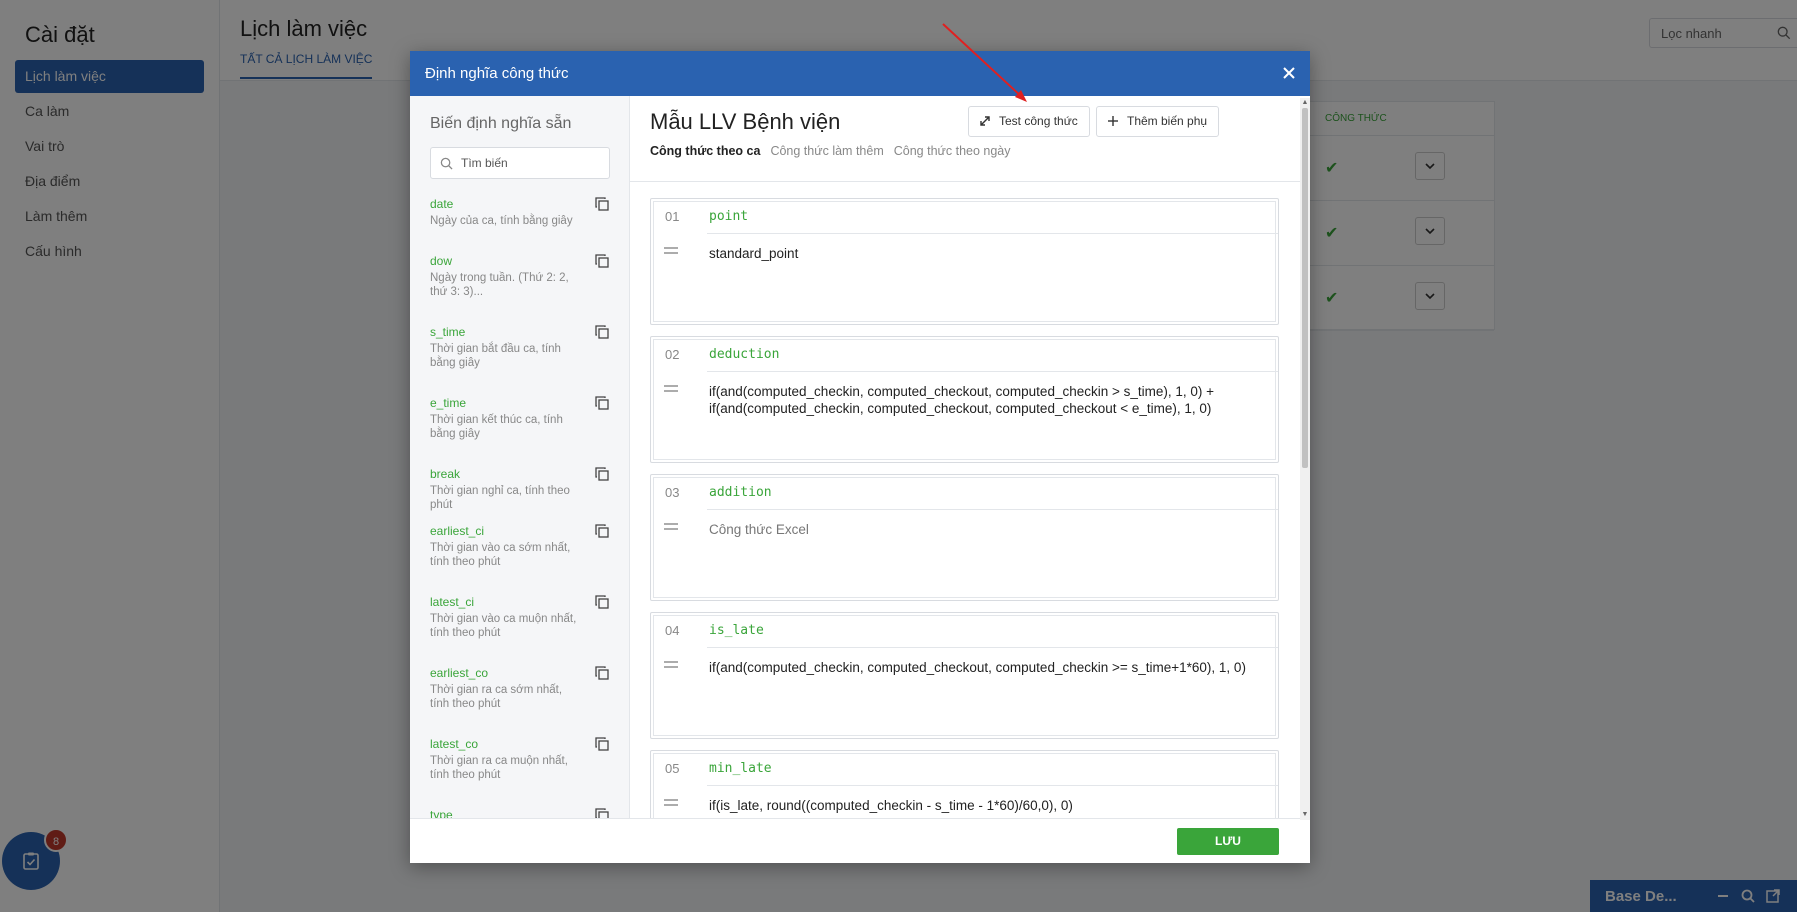 The width and height of the screenshot is (1797, 912). Describe the element at coordinates (1228, 841) in the screenshot. I see `save-button: LƯU` at that location.